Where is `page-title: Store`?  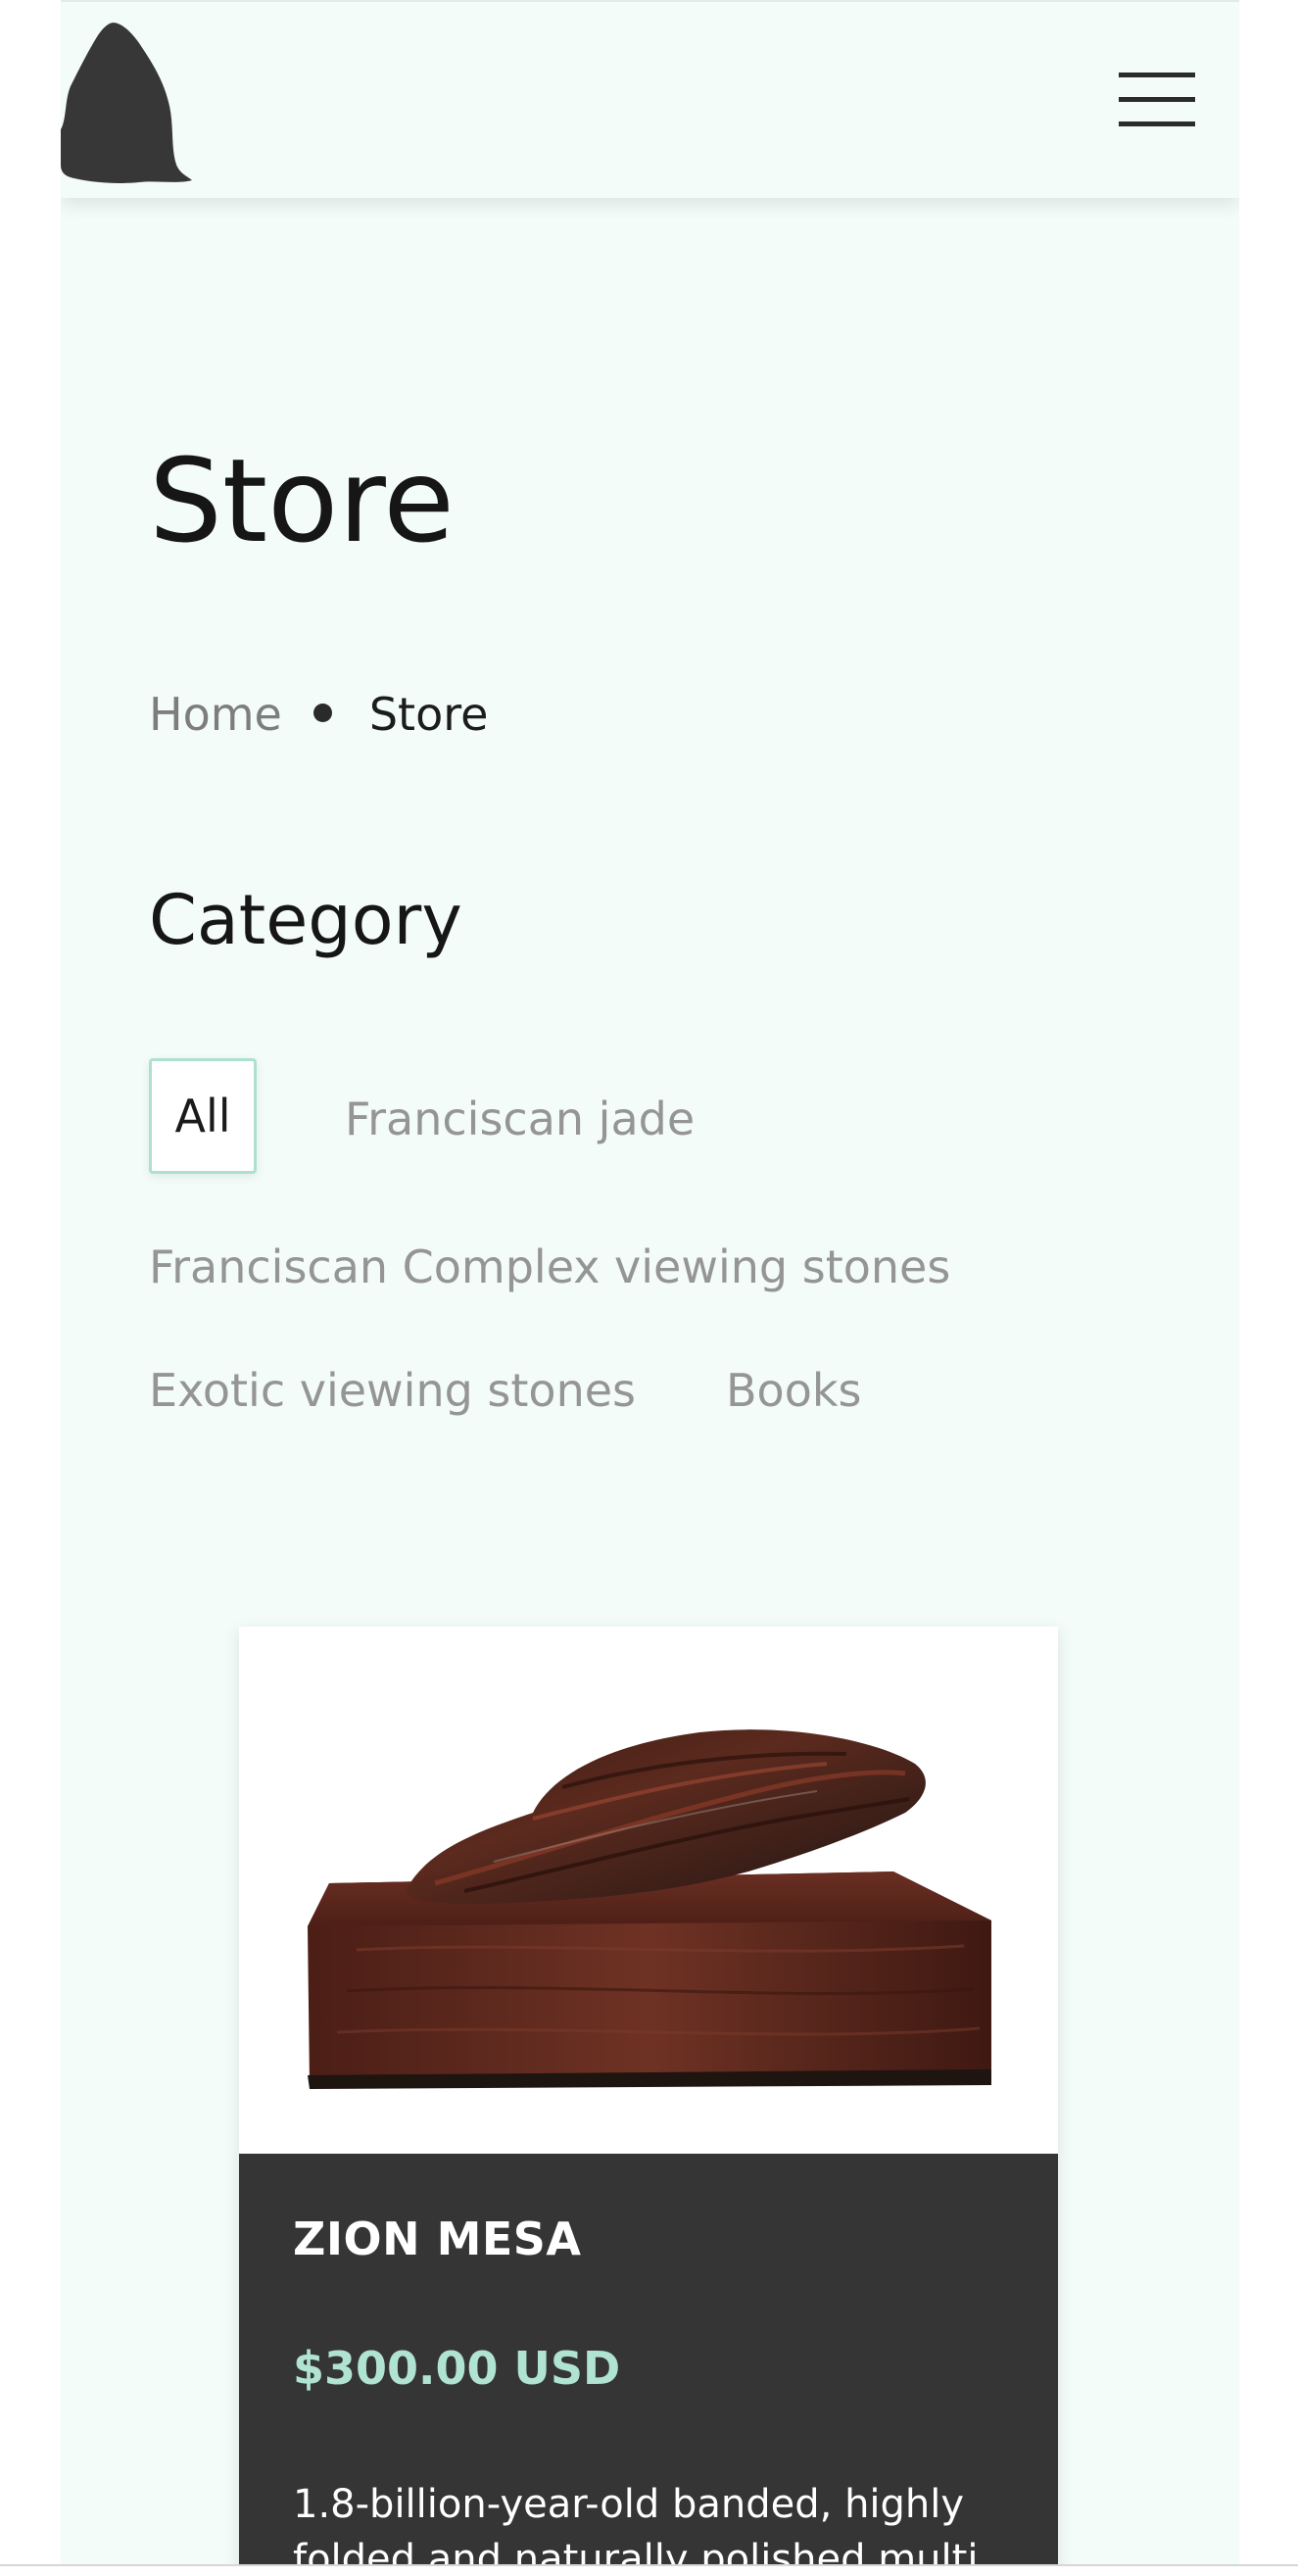 page-title: Store is located at coordinates (302, 500).